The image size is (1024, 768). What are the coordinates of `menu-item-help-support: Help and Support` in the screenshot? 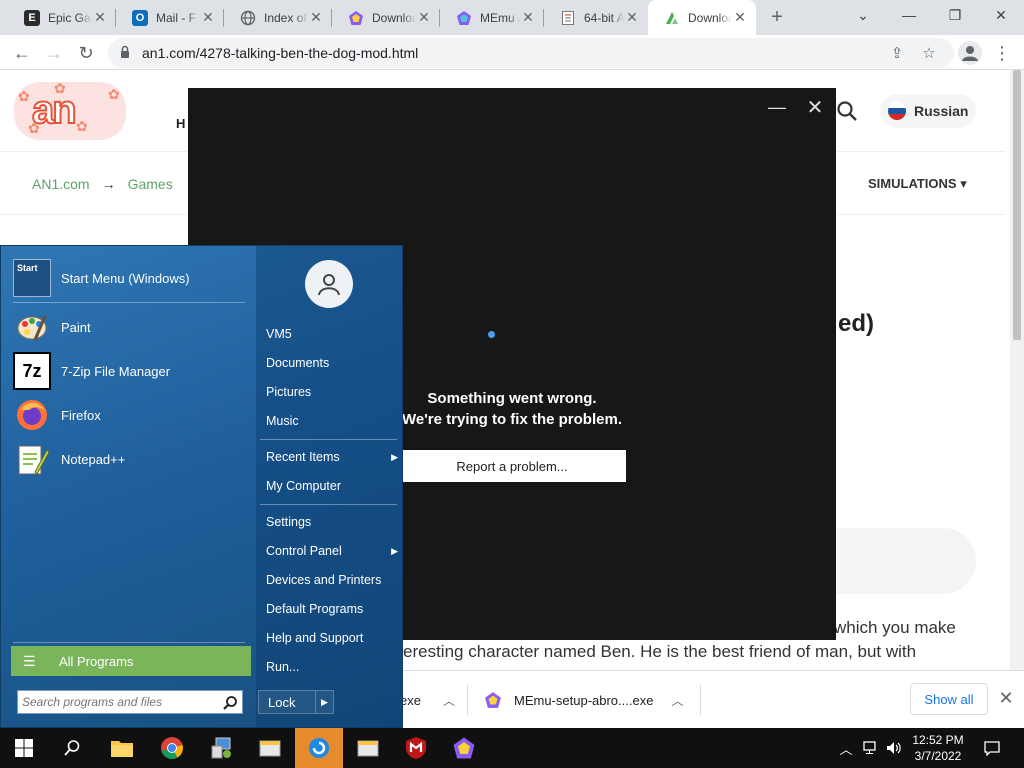 It's located at (332, 638).